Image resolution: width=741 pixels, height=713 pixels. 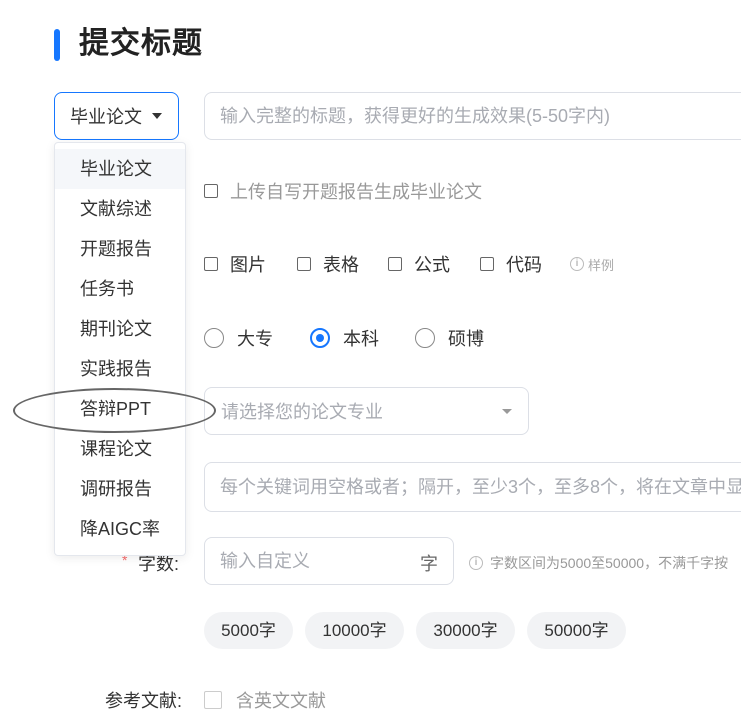 I want to click on option-code-checkbox: 代码, so click(x=511, y=264).